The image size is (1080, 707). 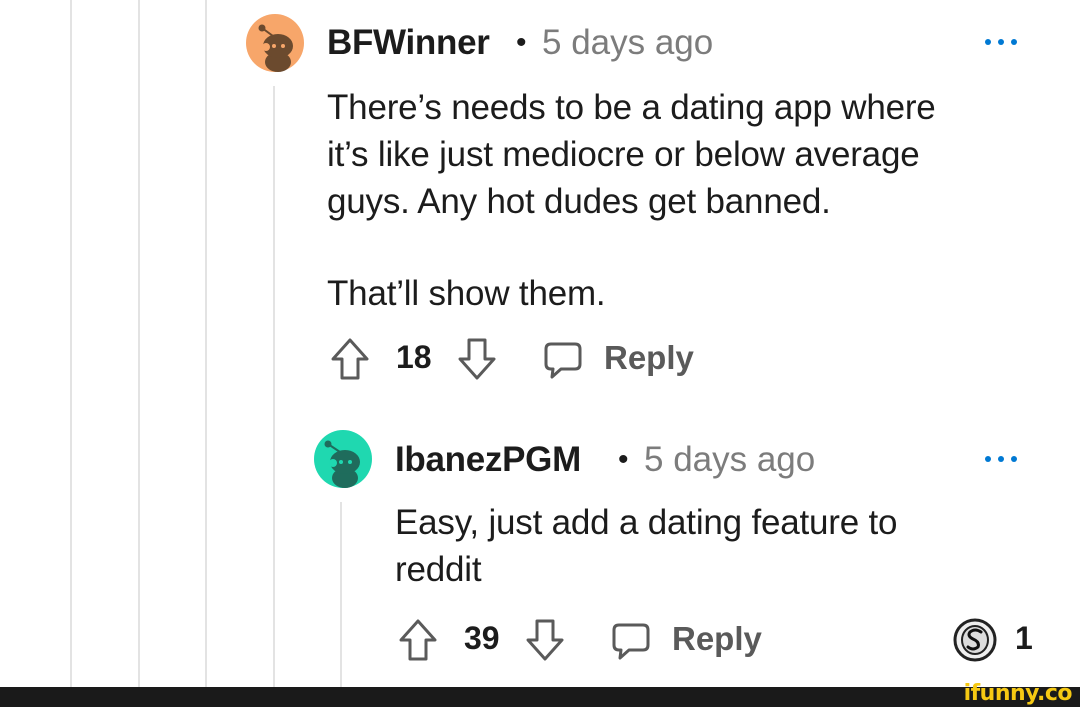 I want to click on silver-award-icon, so click(x=975, y=640).